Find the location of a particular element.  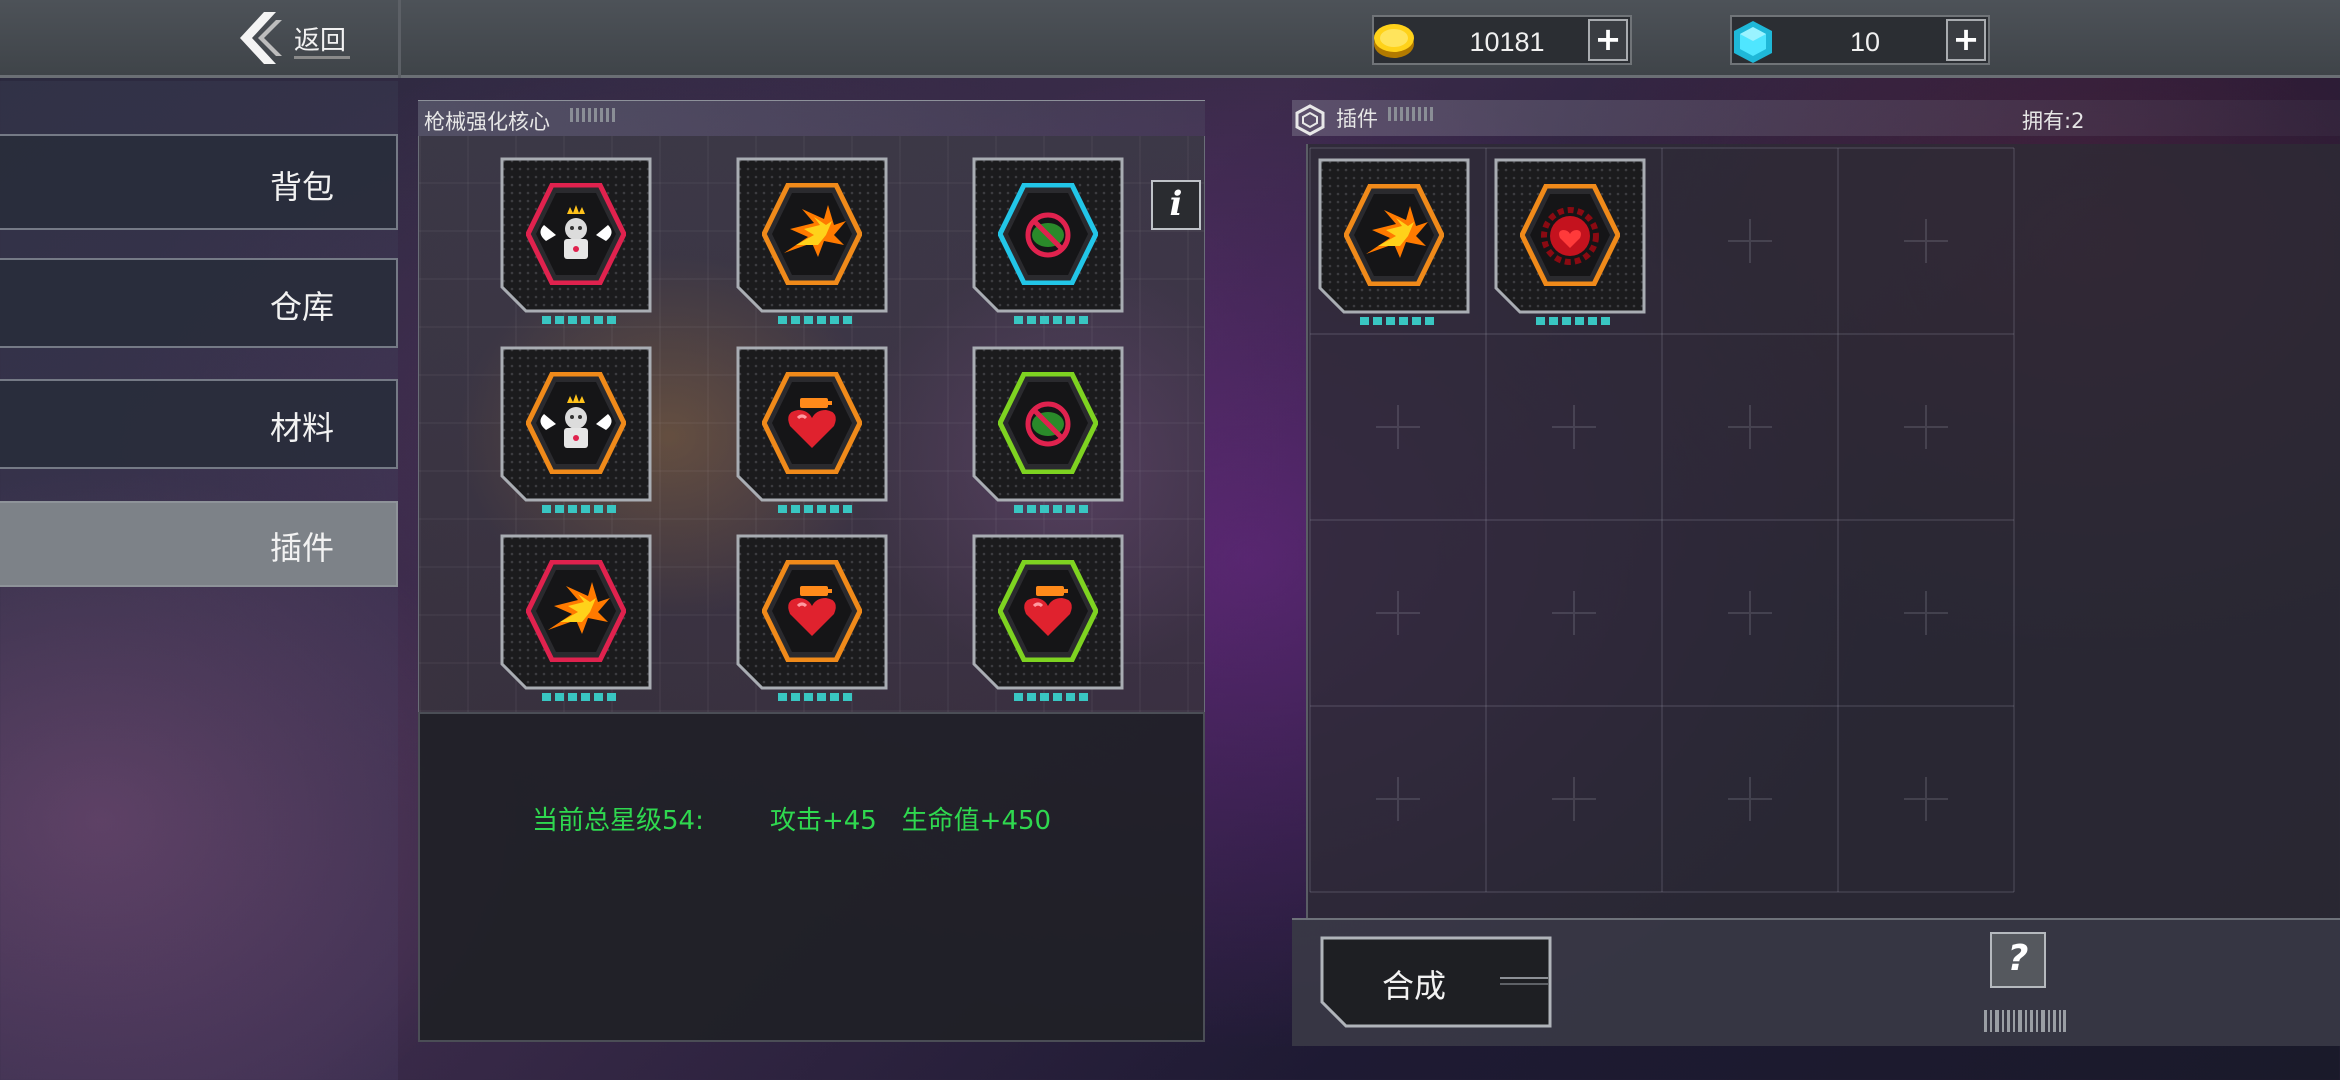

sidebar-item-backpack: 背包 is located at coordinates (199, 182).